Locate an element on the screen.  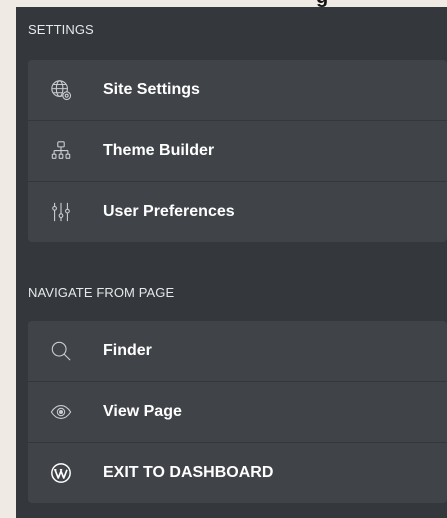
top-clipped-heading: g is located at coordinates (231, 3).